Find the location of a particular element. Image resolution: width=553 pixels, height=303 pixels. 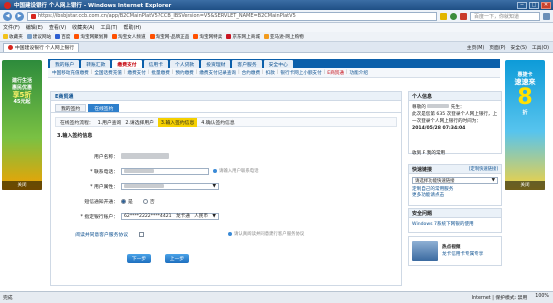

favorite-link: 收到 F 我的常用 is located at coordinates (428, 153).